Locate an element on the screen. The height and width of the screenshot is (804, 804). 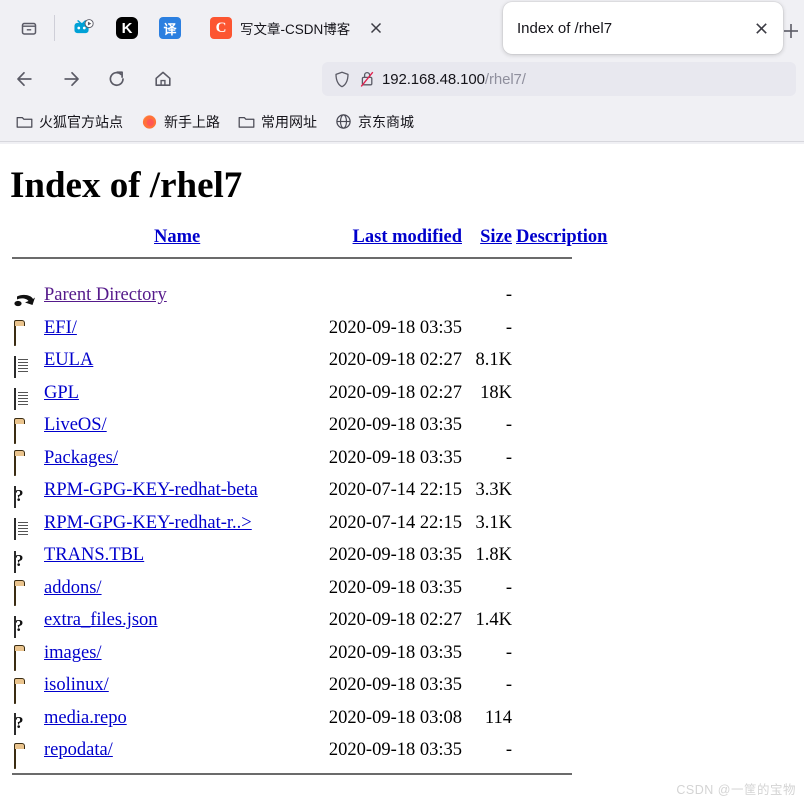
row-name-cell: isolinux/ is located at coordinates (170, 685).